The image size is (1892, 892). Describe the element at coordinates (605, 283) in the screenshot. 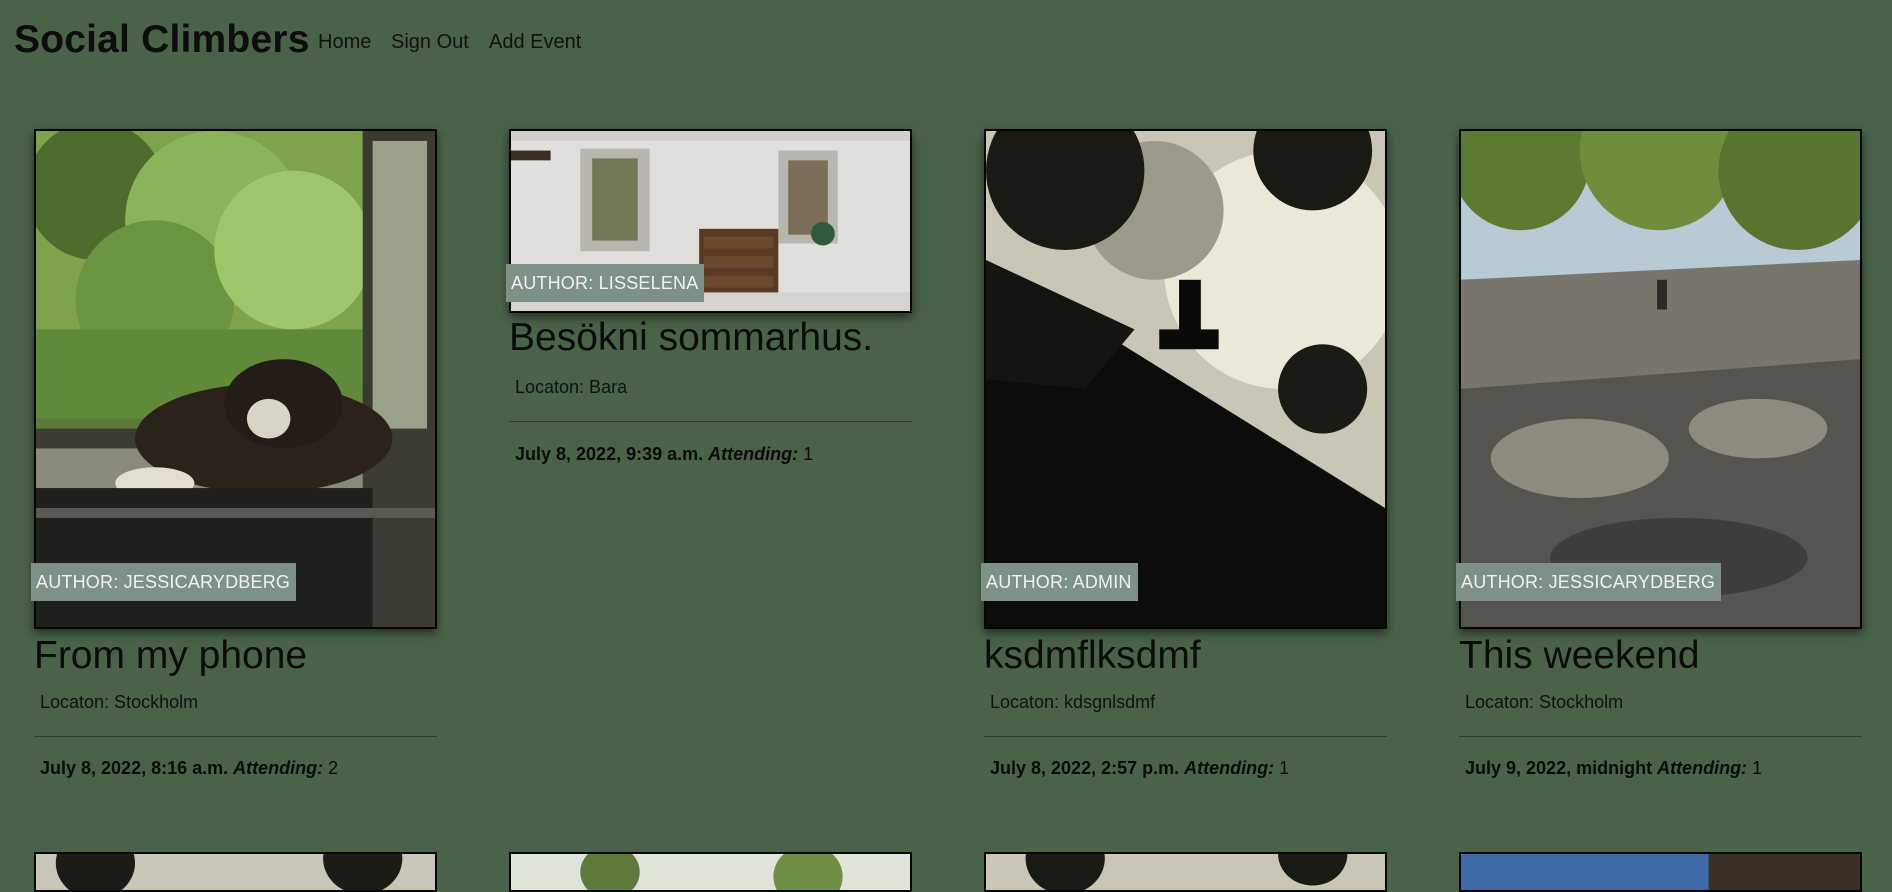

I see `author-badge: AUTHOR: LISSELENA` at that location.